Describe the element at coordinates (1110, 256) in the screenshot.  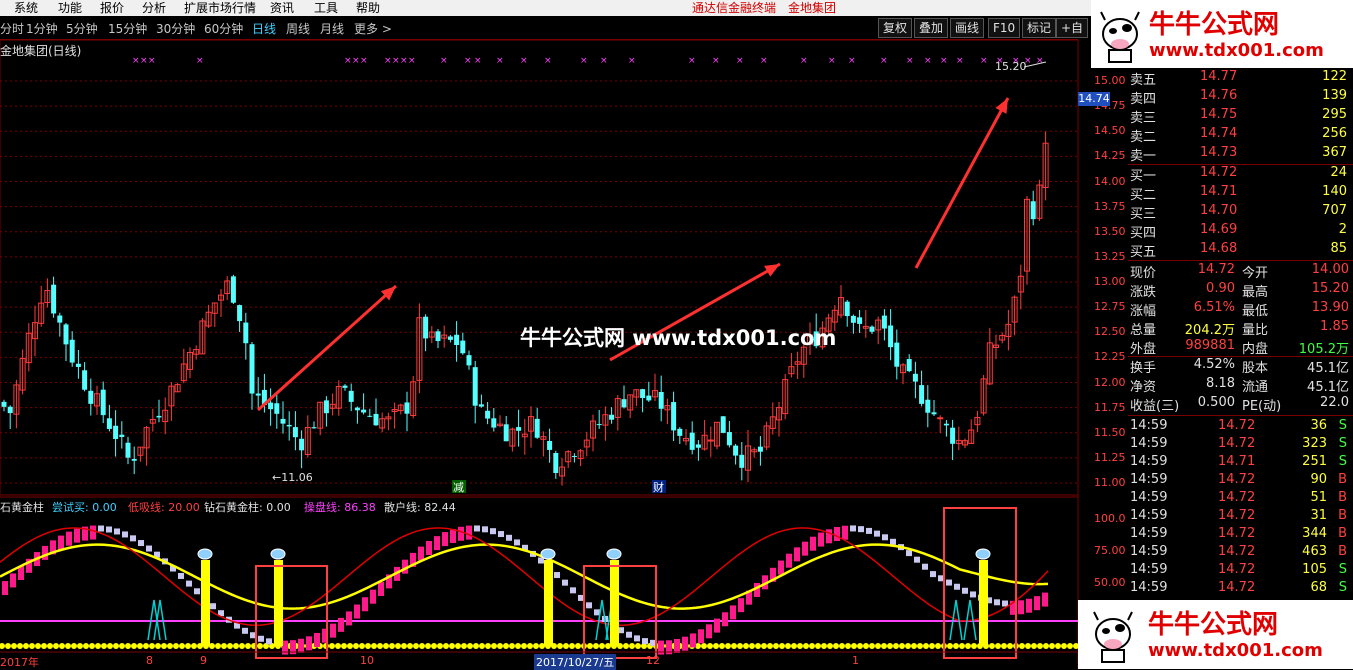
I see `price-tick-label: 13.25` at that location.